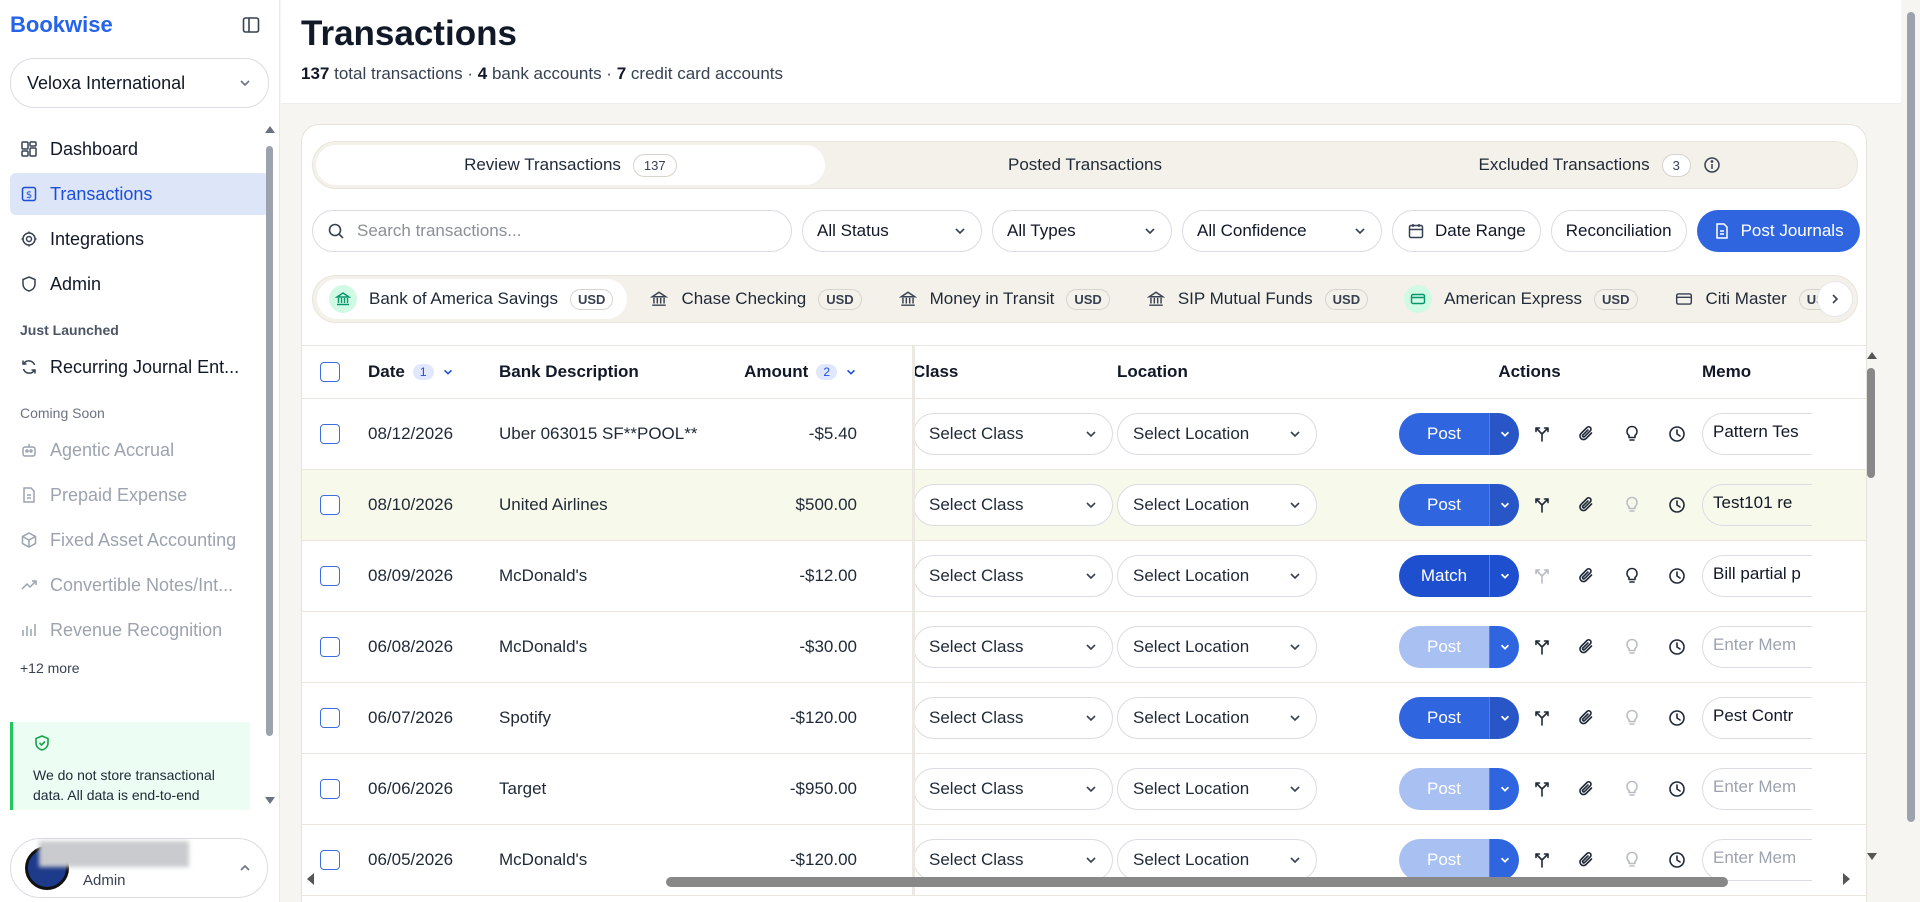  Describe the element at coordinates (1871, 423) in the screenshot. I see `table-vertical-scrollbar` at that location.